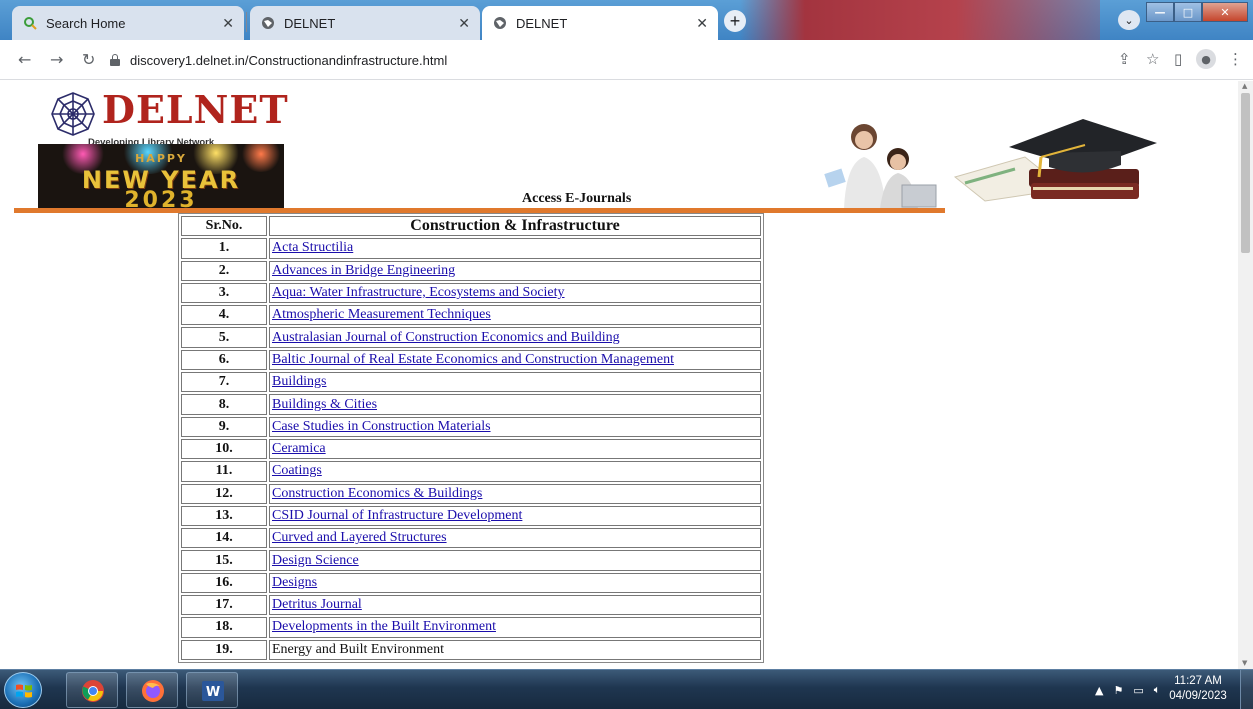  Describe the element at coordinates (312, 247) in the screenshot. I see `journal-link: Acta Structilia` at that location.